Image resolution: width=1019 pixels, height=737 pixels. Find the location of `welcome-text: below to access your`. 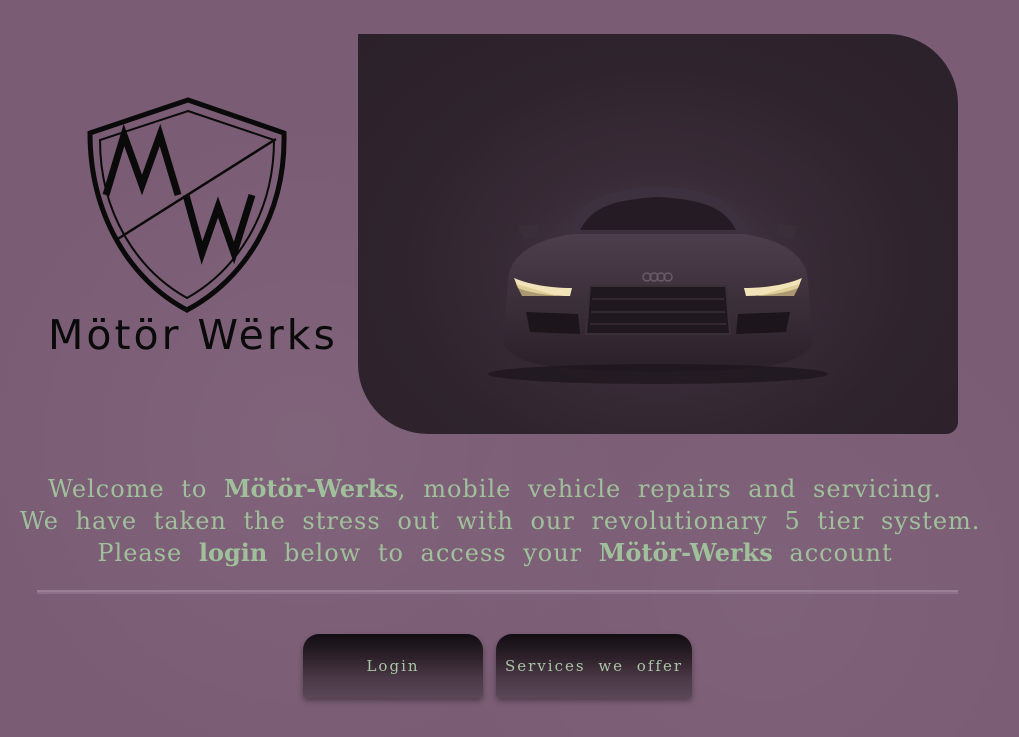

welcome-text: below to access your is located at coordinates (433, 553).